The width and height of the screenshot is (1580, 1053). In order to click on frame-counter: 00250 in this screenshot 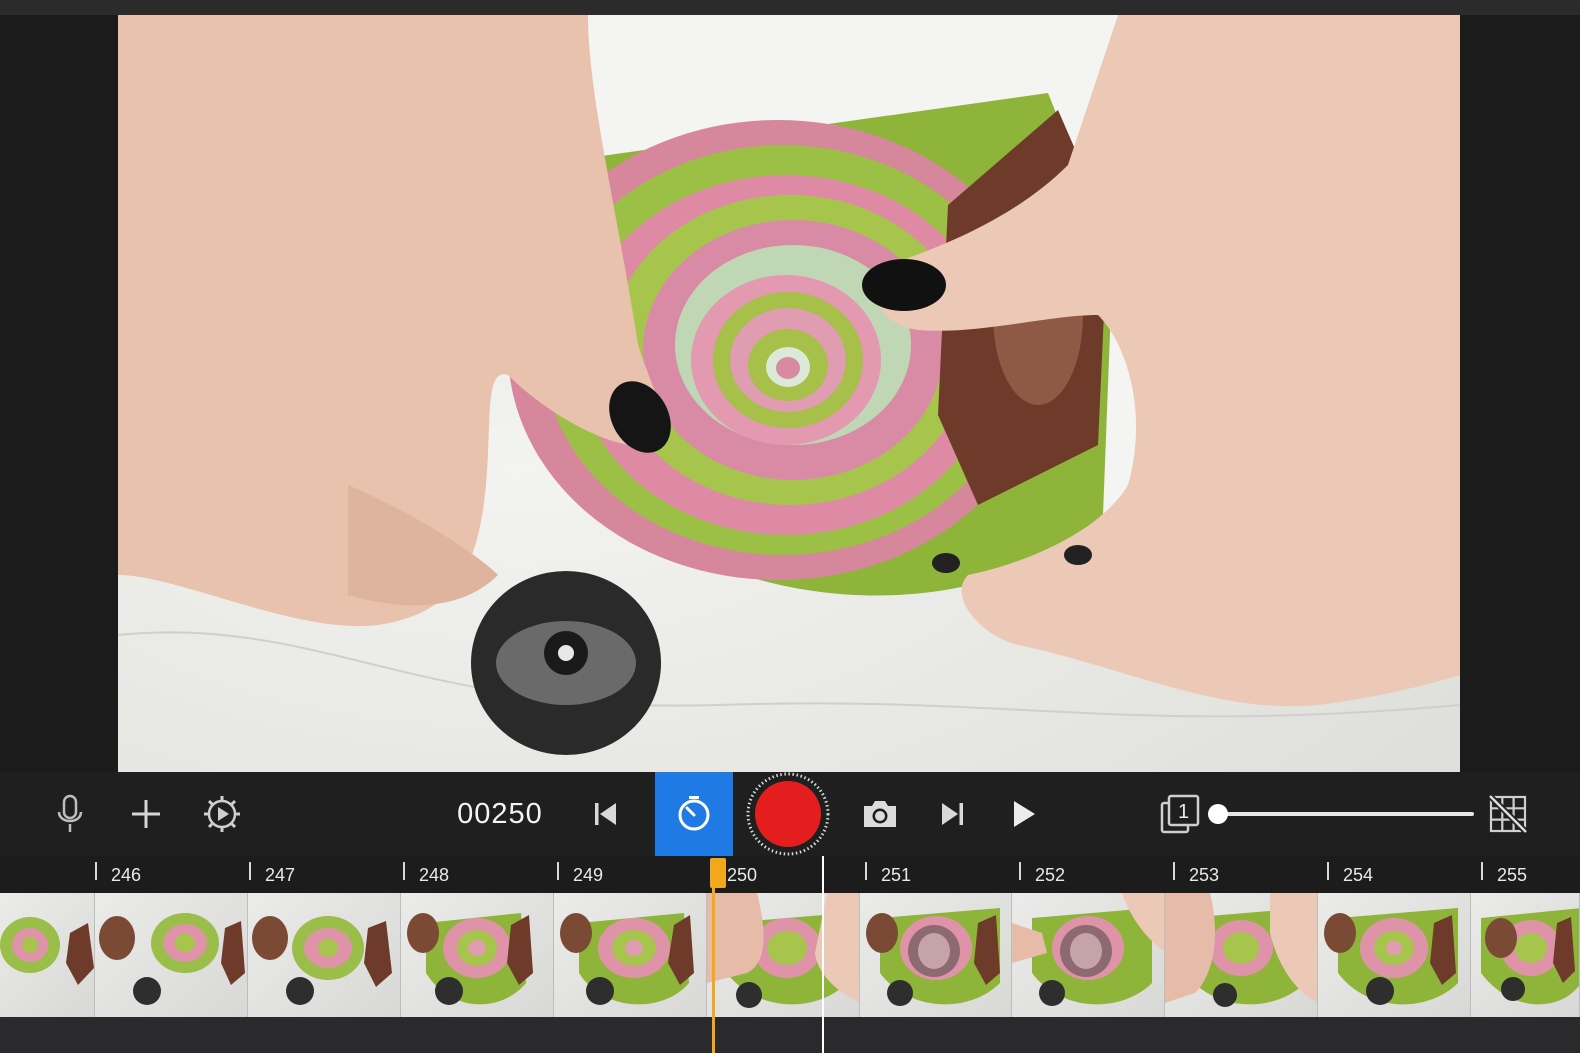, I will do `click(500, 814)`.